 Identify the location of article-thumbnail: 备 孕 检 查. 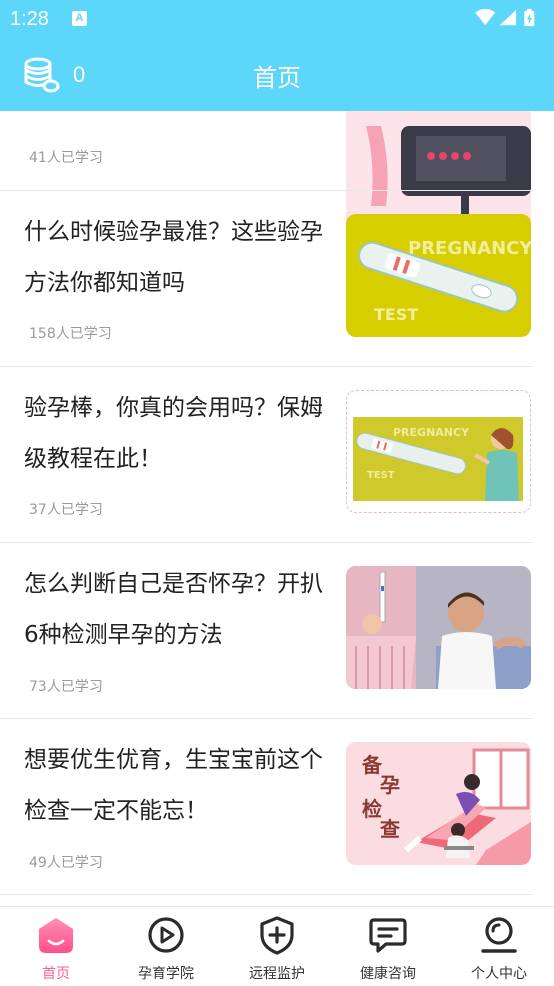
(438, 803).